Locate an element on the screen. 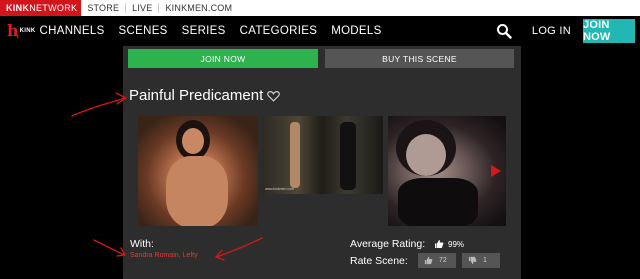 The height and width of the screenshot is (279, 640). thumbnail-1-body is located at coordinates (197, 191).